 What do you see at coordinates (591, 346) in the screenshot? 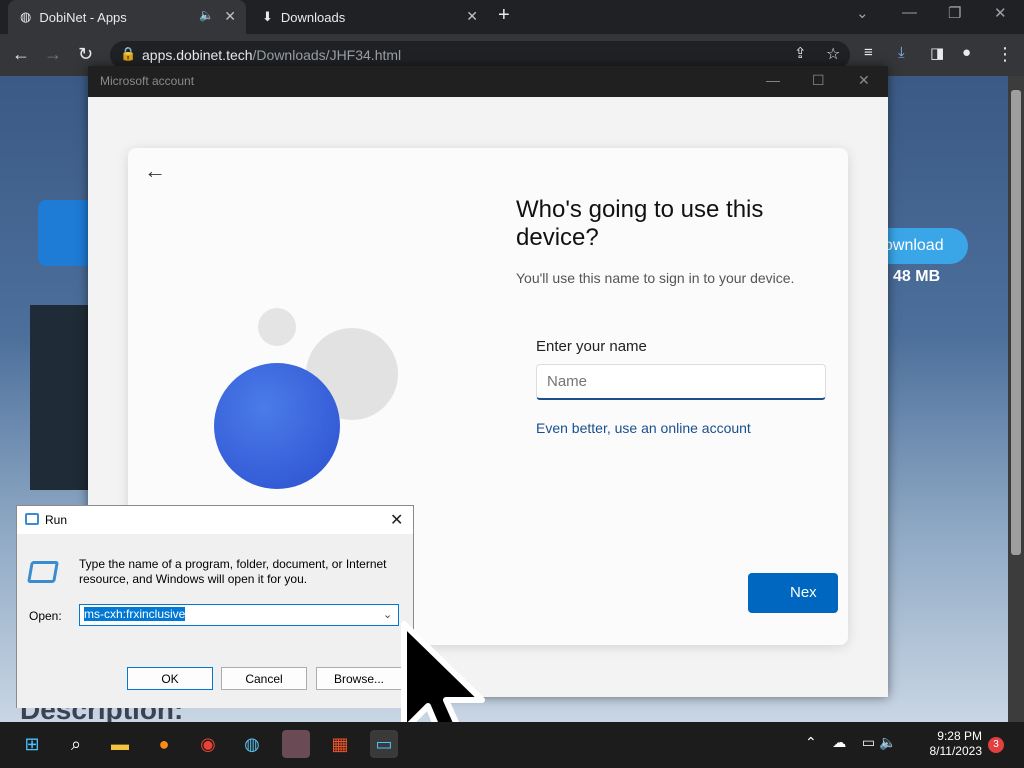
I see `name-label: Enter your name` at bounding box center [591, 346].